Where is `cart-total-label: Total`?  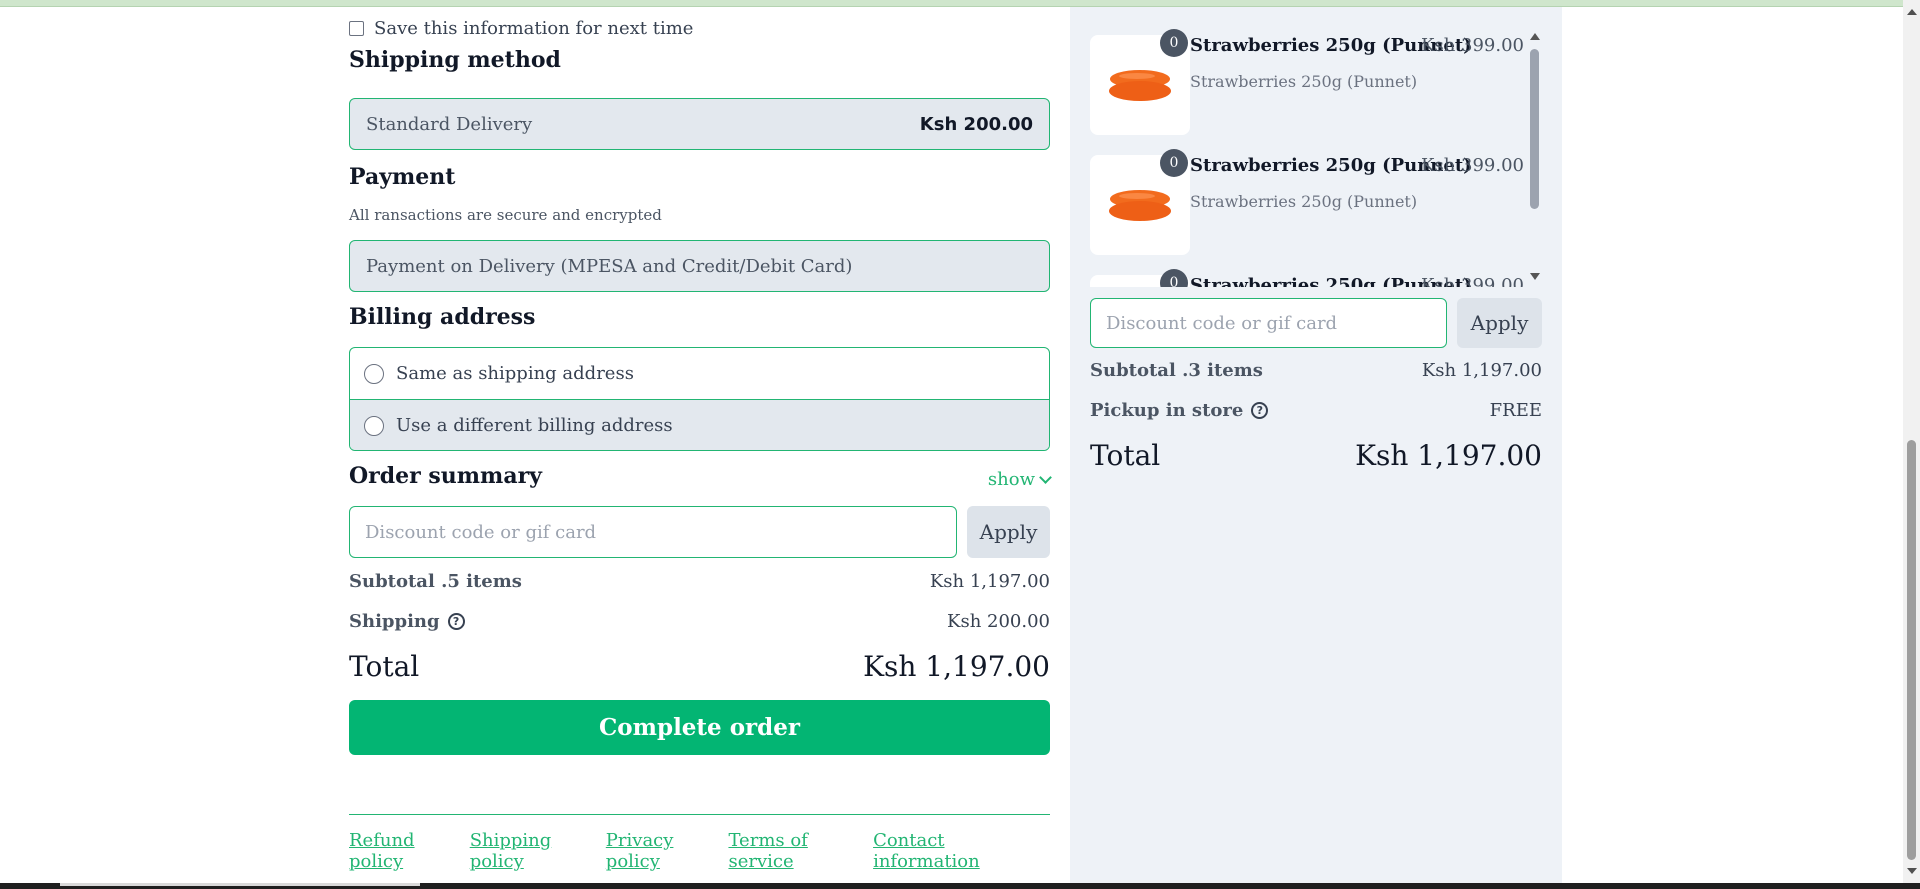
cart-total-label: Total is located at coordinates (1125, 455).